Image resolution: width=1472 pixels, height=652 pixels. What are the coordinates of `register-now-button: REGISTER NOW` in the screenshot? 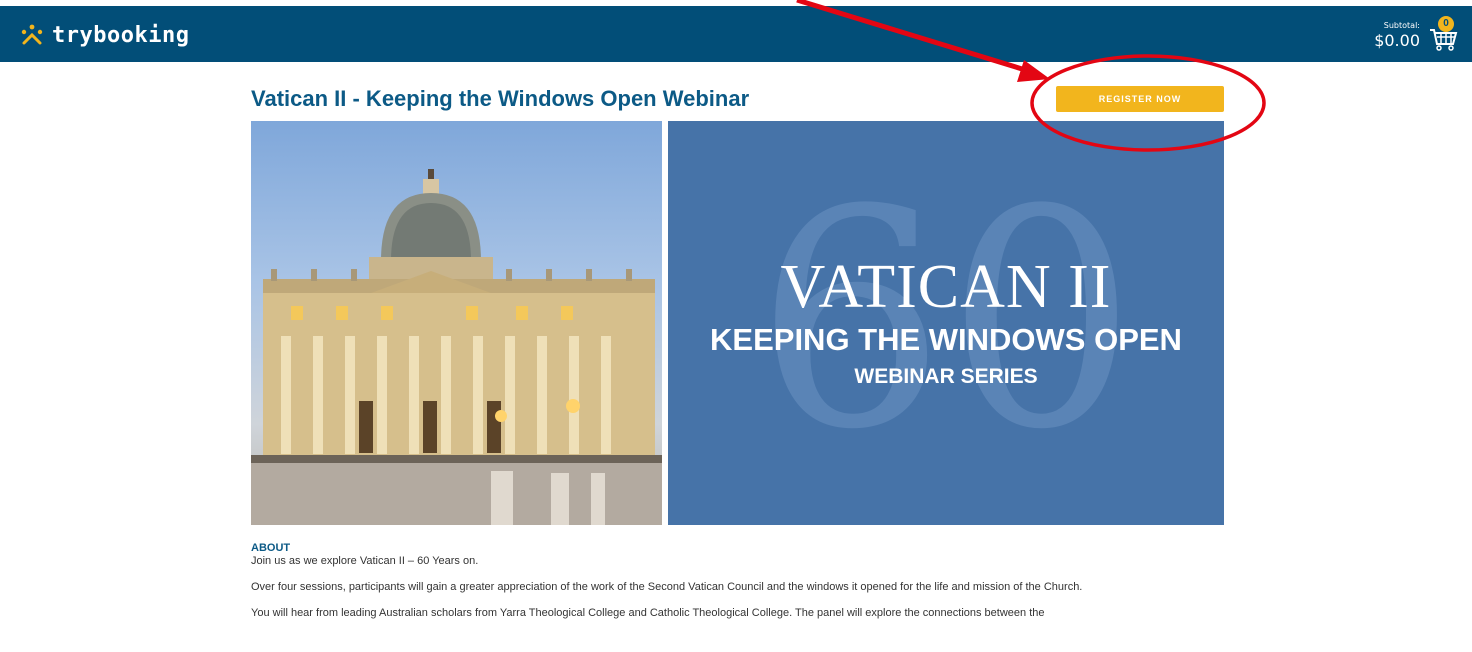 It's located at (1140, 99).